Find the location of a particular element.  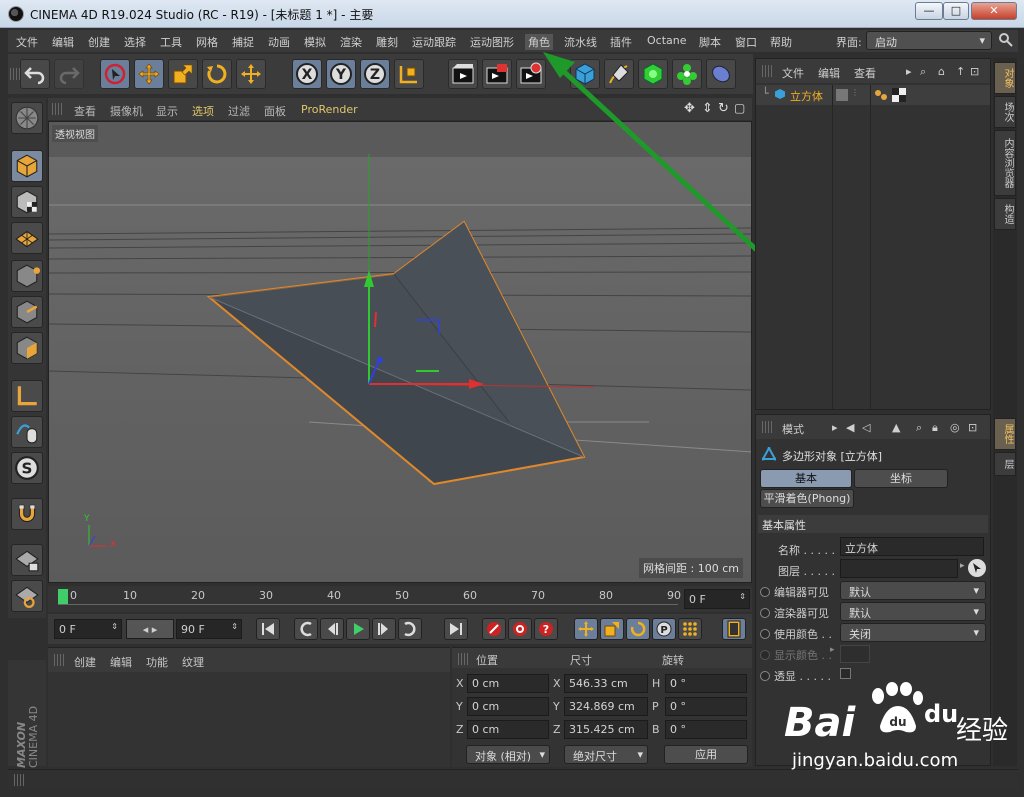

menu-tools: 工具 is located at coordinates (171, 42).